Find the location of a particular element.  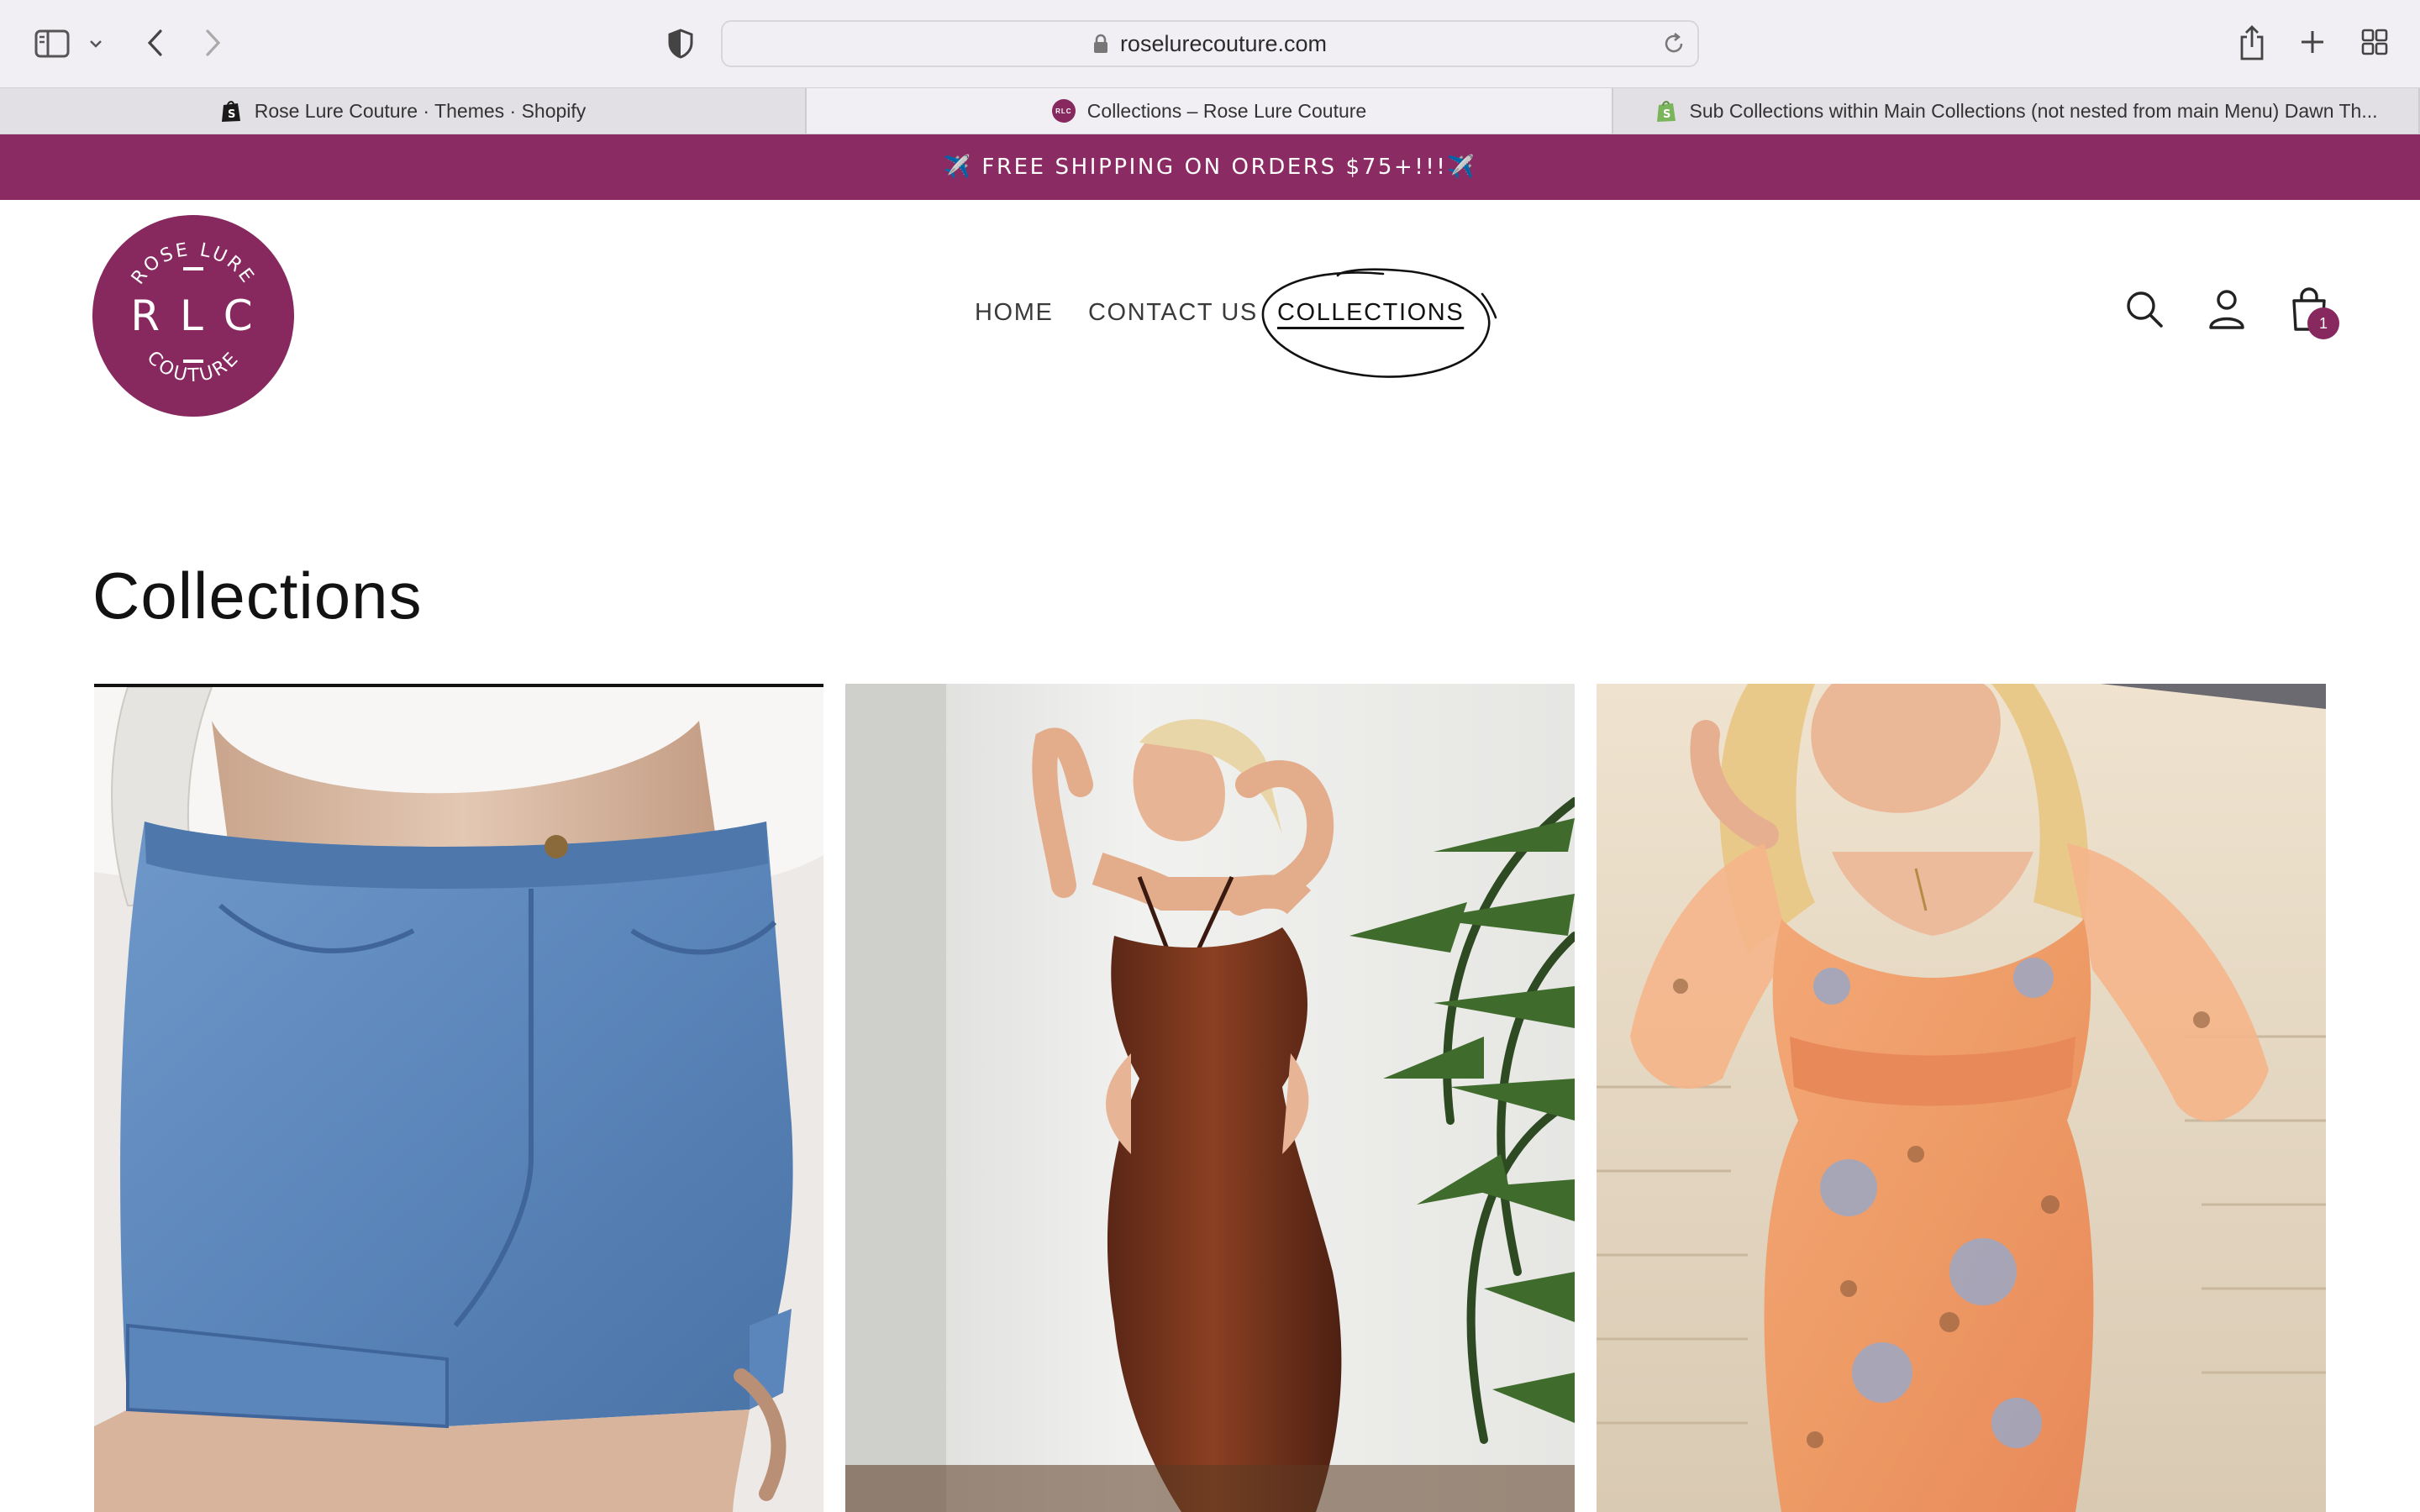

cart-count-badge: 1 is located at coordinates (2323, 323).